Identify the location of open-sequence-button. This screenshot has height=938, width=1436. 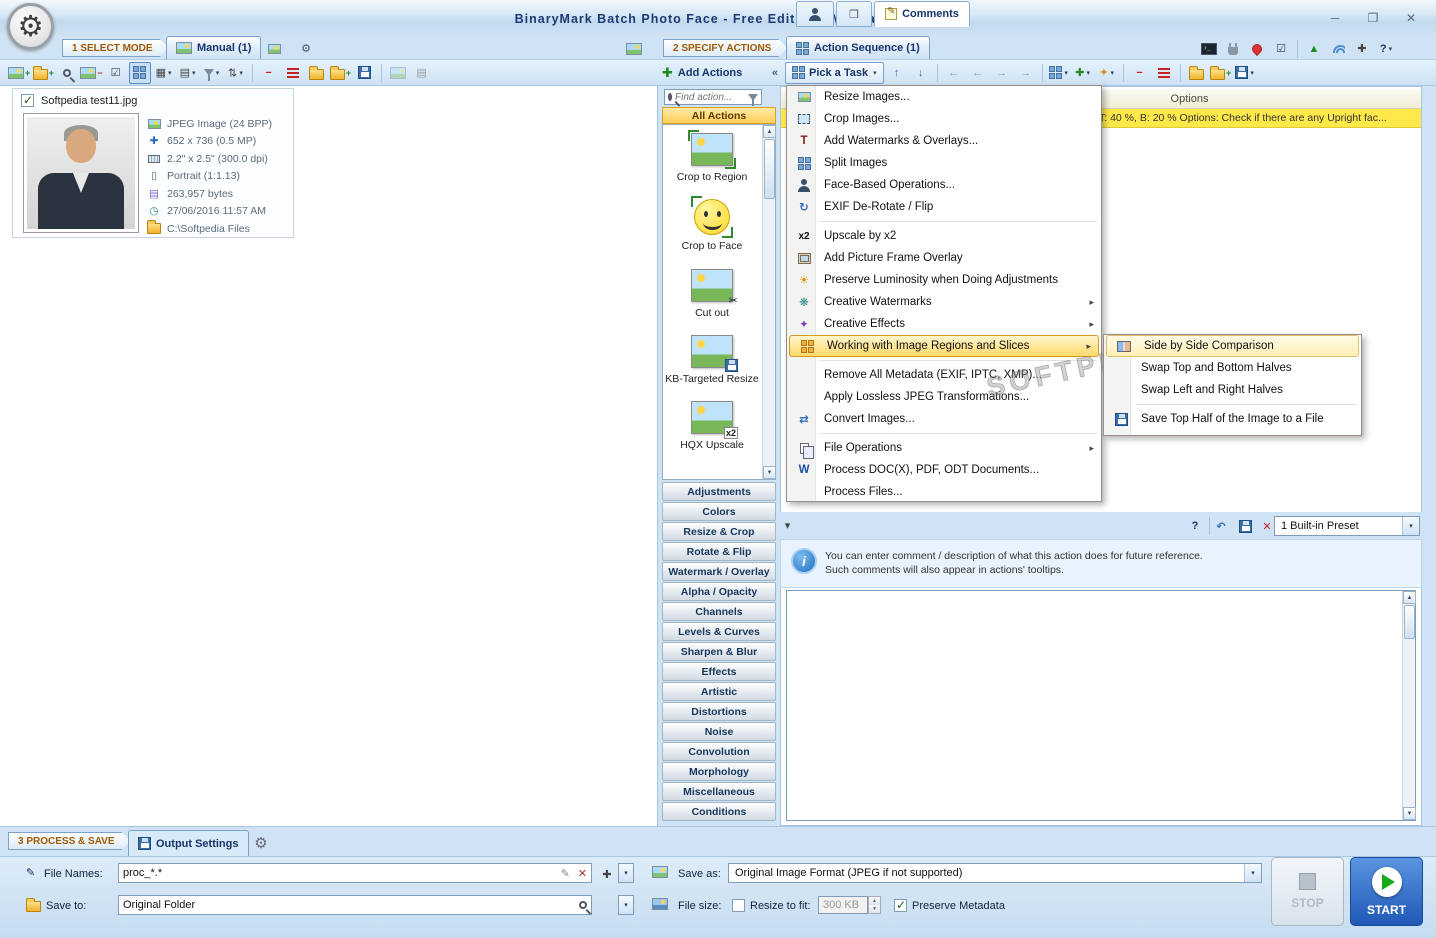
(1197, 73).